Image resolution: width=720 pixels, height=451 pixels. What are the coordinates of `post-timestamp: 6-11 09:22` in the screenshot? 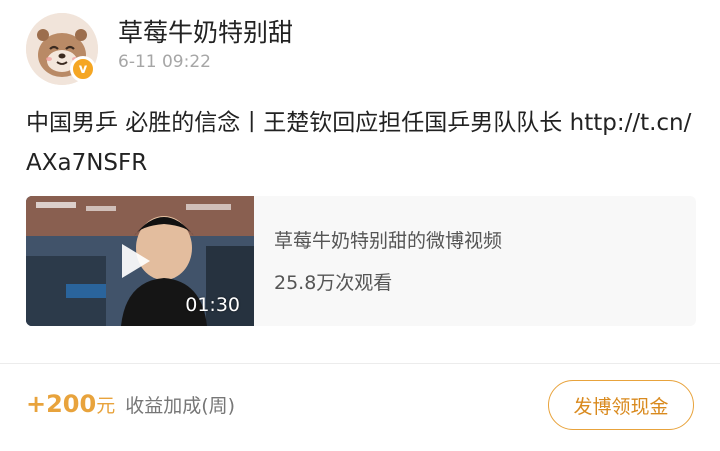 It's located at (164, 62).